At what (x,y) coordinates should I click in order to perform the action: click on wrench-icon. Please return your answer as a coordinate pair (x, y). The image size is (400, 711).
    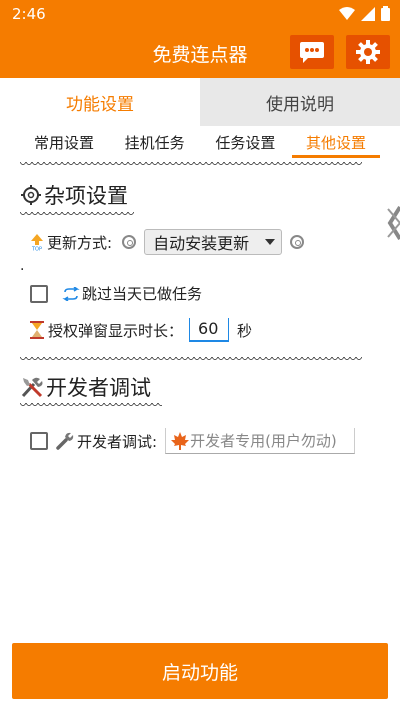
    Looking at the image, I should click on (65, 441).